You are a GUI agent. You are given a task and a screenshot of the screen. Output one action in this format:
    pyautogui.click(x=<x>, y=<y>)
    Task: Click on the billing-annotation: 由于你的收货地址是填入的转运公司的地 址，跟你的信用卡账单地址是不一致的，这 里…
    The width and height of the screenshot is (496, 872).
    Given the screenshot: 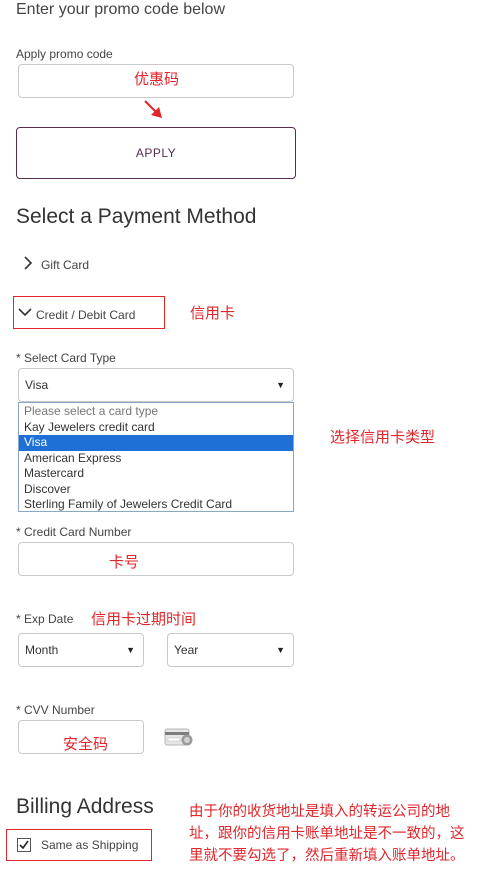 What is the action you would take?
    pyautogui.click(x=327, y=834)
    